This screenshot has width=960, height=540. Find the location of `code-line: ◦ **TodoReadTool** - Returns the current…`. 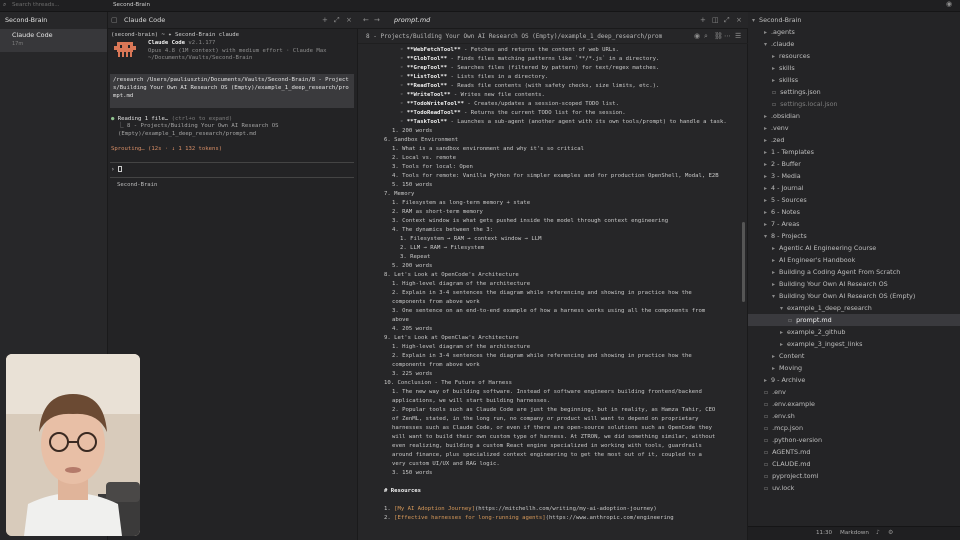

code-line: ◦ **TodoReadTool** - Returns the current… is located at coordinates (550, 113).